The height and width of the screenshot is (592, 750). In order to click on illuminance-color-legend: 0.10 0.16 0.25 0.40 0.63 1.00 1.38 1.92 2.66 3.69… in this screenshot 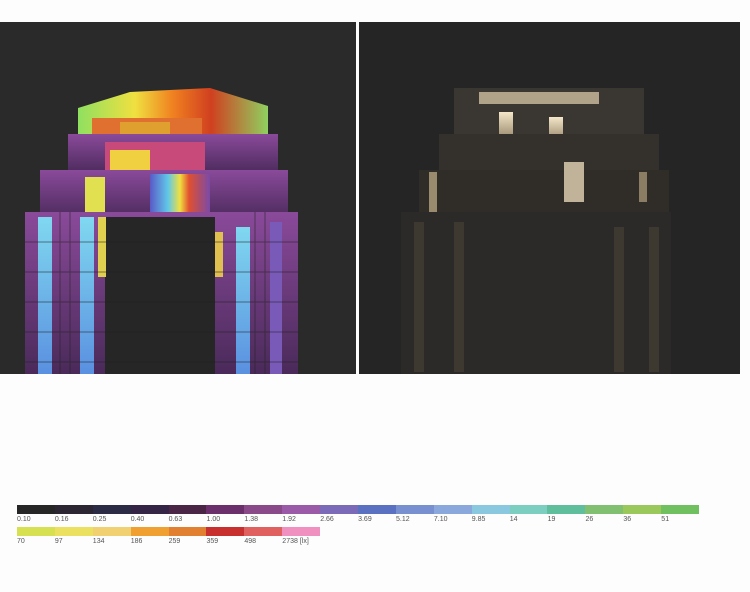, I will do `click(358, 527)`.